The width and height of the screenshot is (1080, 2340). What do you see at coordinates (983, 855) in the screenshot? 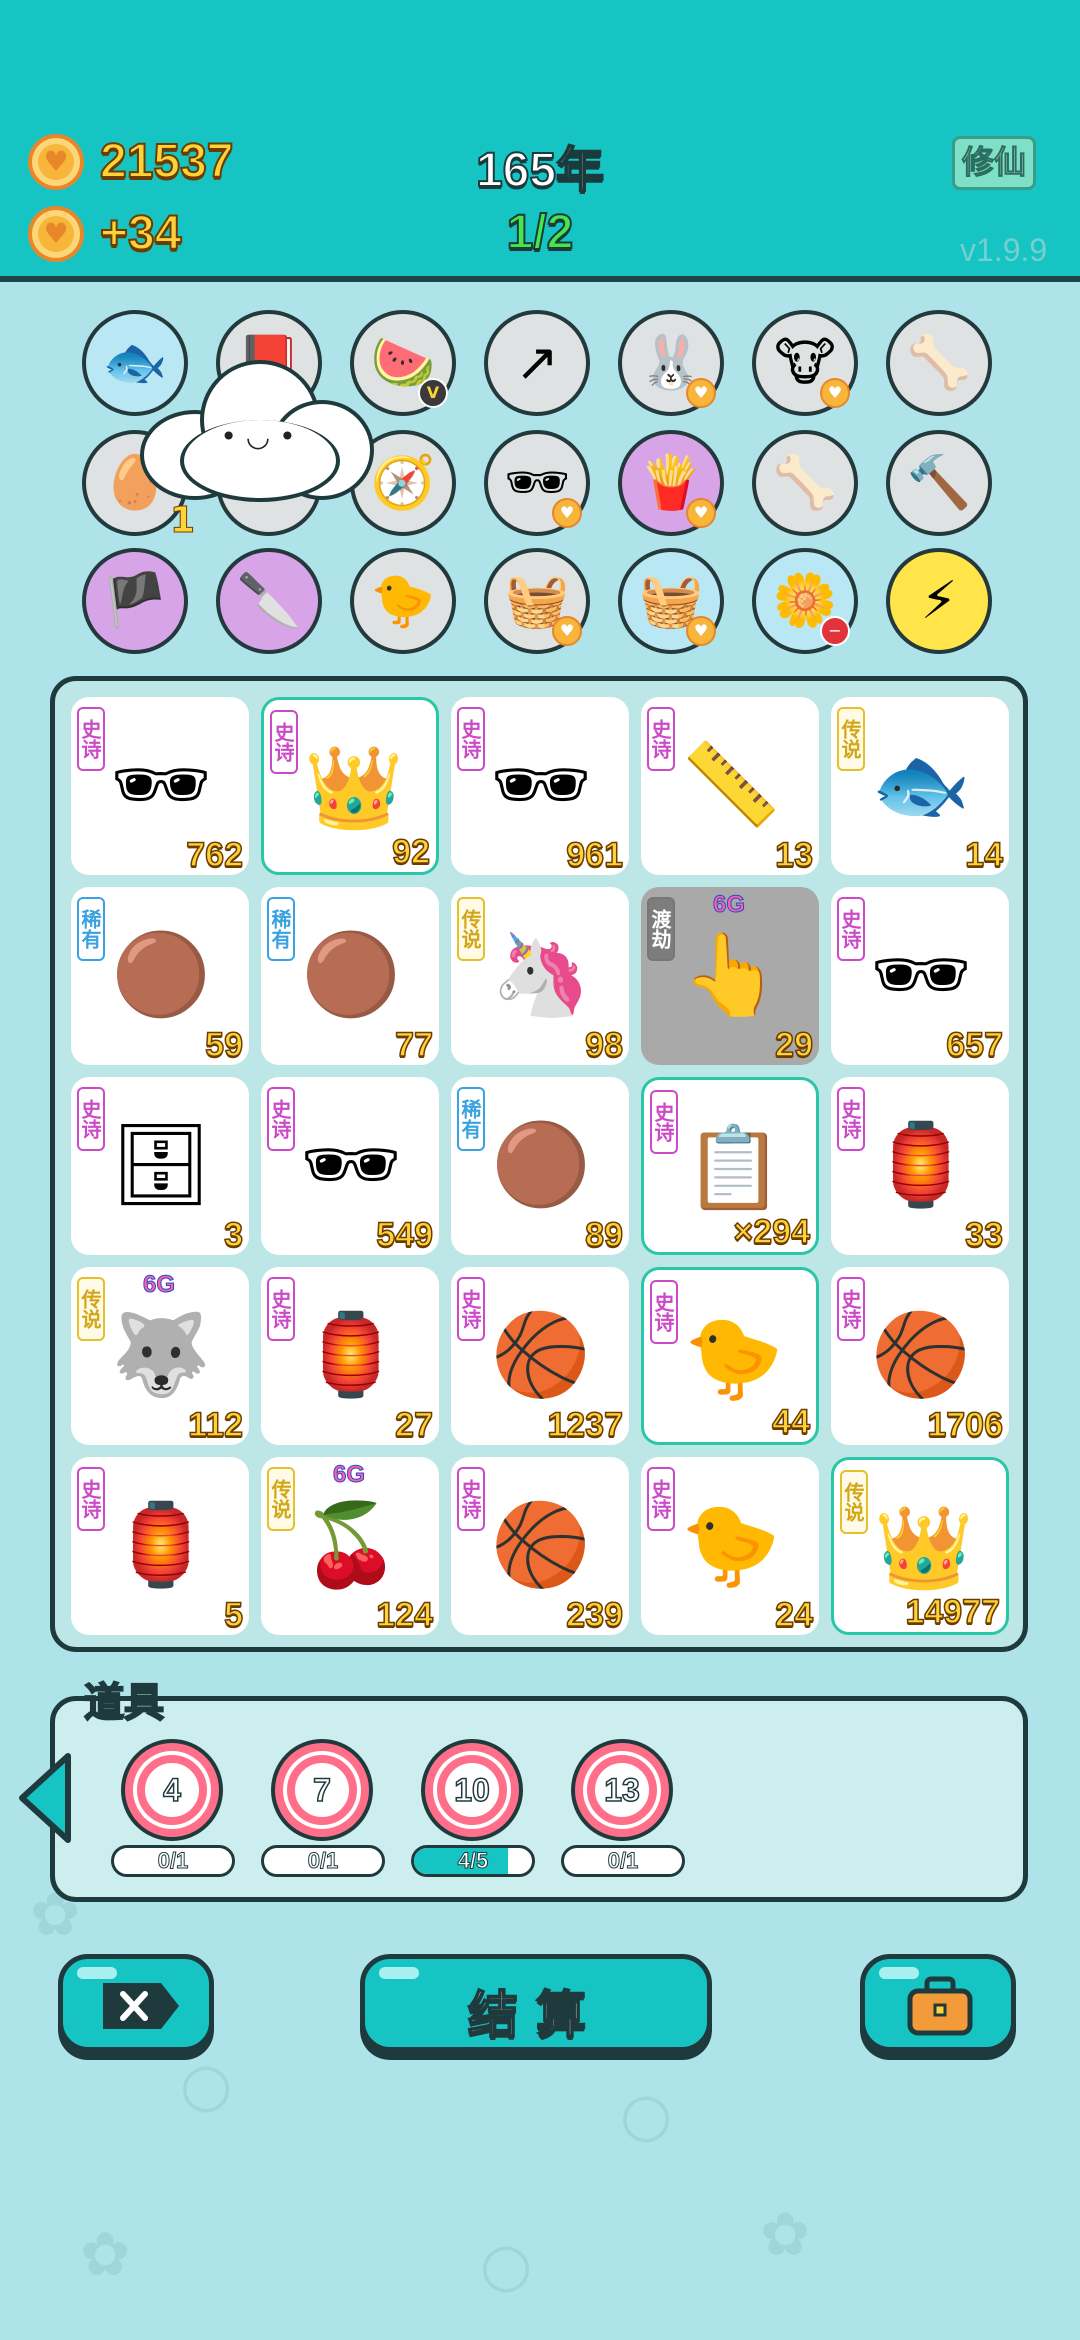
I see `card-value: 14` at bounding box center [983, 855].